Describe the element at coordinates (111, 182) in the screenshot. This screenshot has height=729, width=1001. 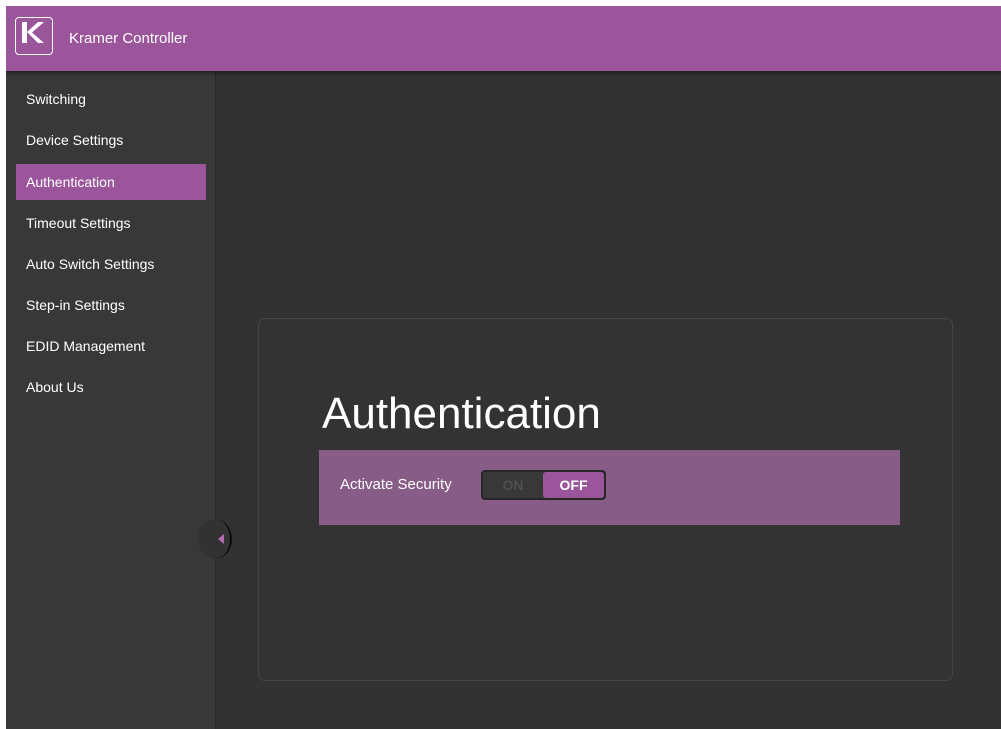
I see `sidebar-item-authentication: Authentication` at that location.